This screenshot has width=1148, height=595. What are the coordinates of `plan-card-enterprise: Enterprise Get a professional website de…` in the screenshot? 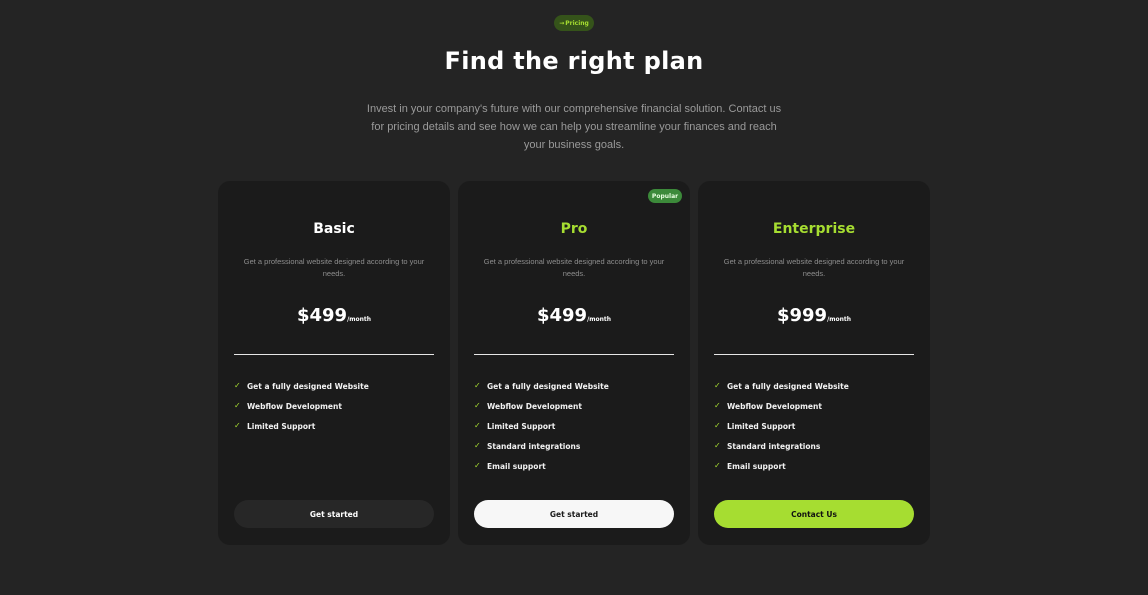 It's located at (814, 363).